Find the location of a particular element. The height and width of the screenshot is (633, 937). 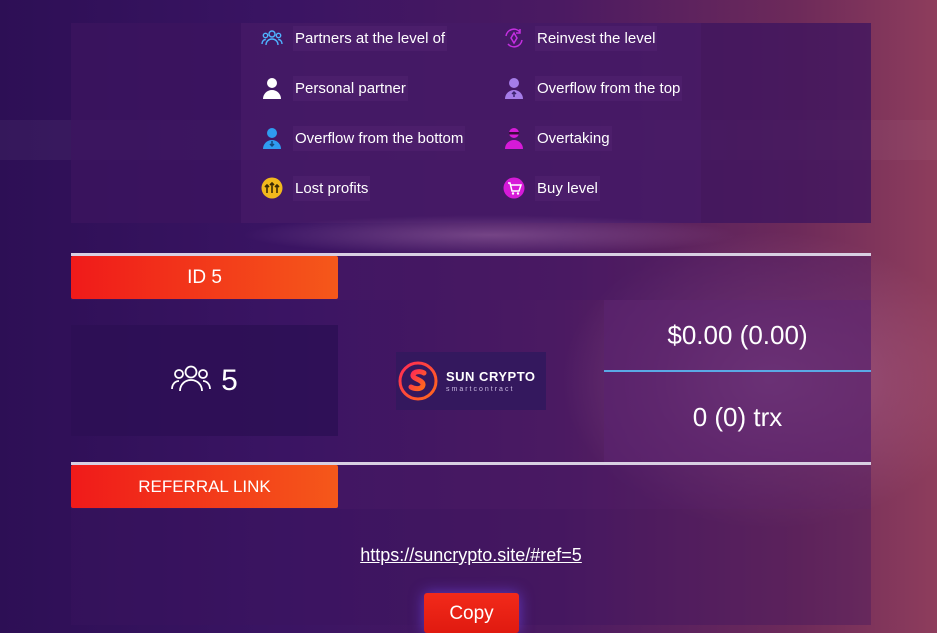

reinvest-magenta-icon is located at coordinates (514, 38).